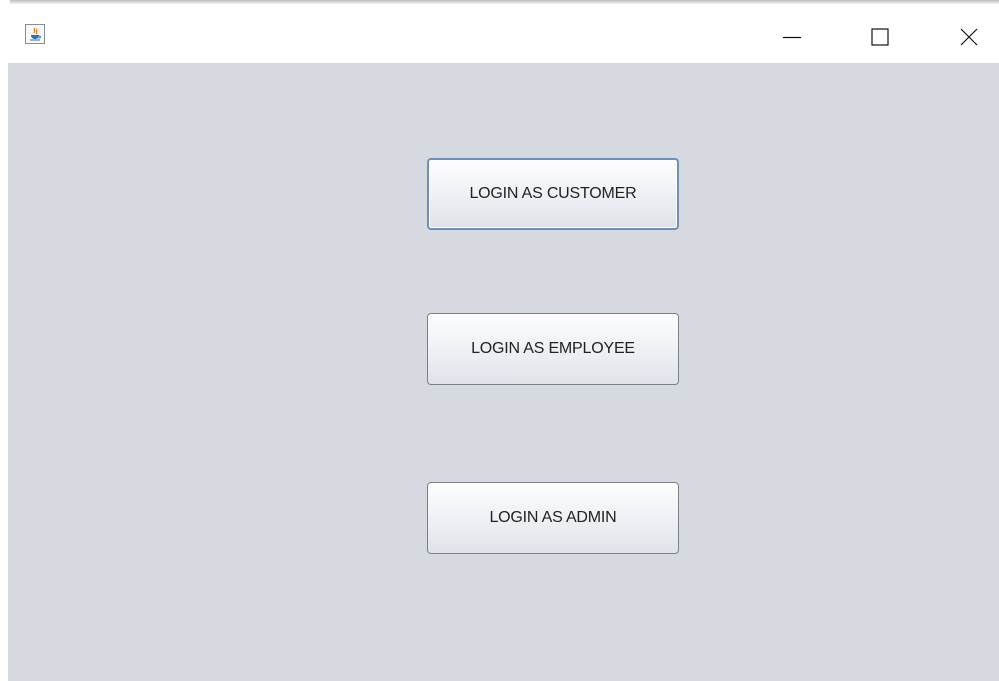  I want to click on close-button, so click(969, 37).